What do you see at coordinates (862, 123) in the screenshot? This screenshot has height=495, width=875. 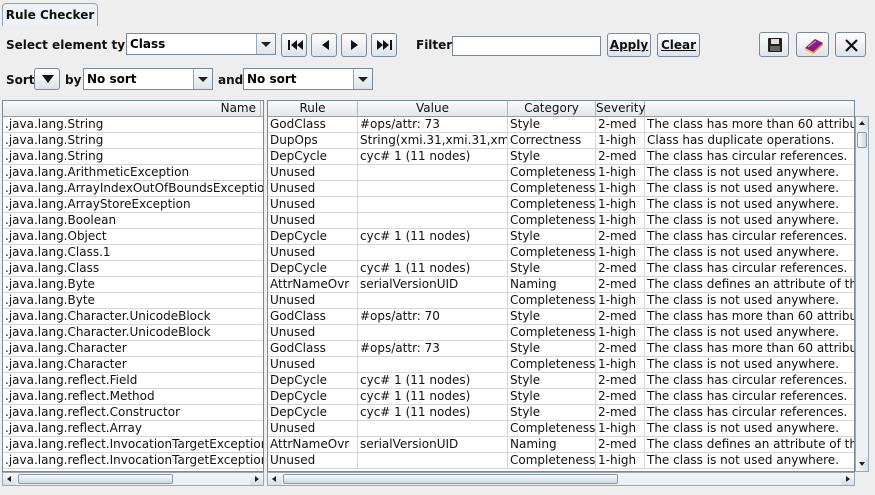 I see `scroll-up-button` at bounding box center [862, 123].